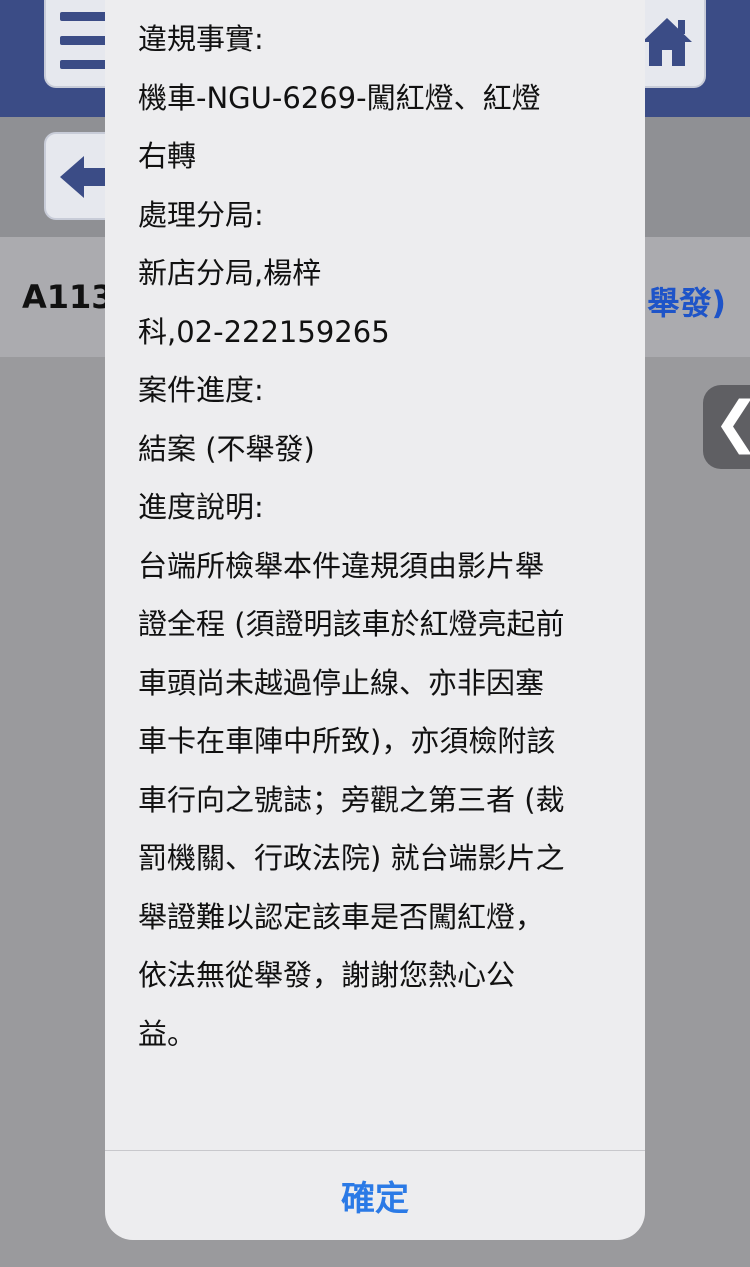  What do you see at coordinates (201, 39) in the screenshot?
I see `alert-line: 違規事實:` at bounding box center [201, 39].